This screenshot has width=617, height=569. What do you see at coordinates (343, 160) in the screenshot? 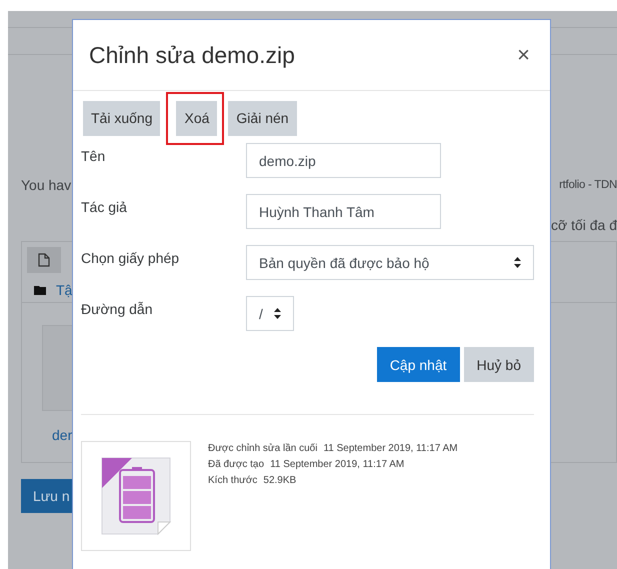
I see `input-field: demo.zip` at bounding box center [343, 160].